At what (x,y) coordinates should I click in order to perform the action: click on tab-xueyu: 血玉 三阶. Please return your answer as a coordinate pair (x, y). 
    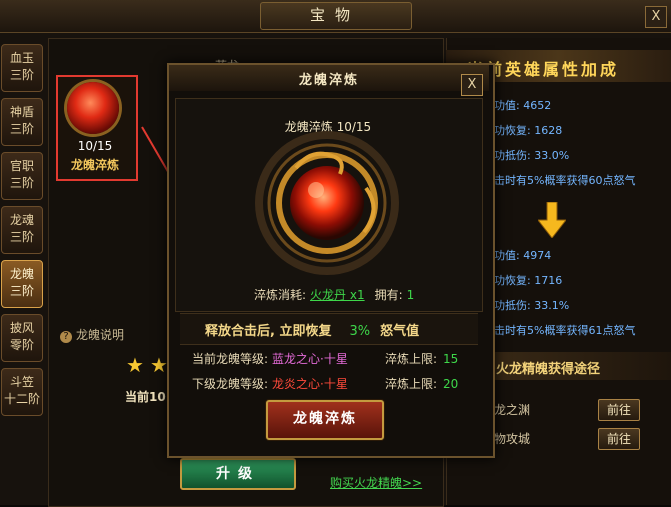
    Looking at the image, I should click on (22, 68).